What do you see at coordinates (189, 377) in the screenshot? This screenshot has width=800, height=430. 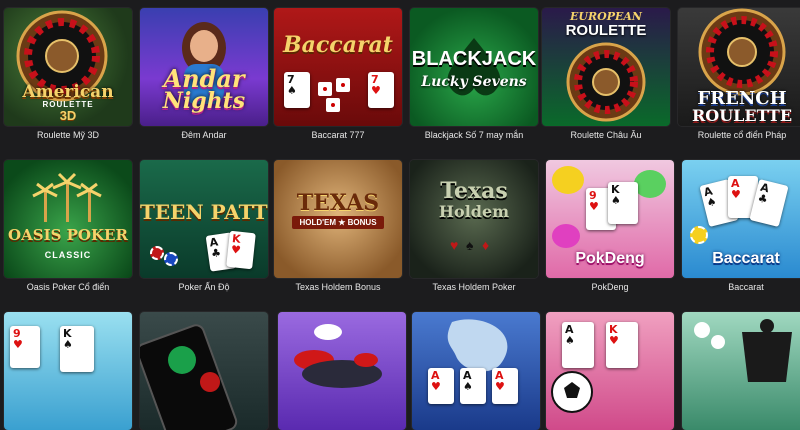 I see `phone-icon` at bounding box center [189, 377].